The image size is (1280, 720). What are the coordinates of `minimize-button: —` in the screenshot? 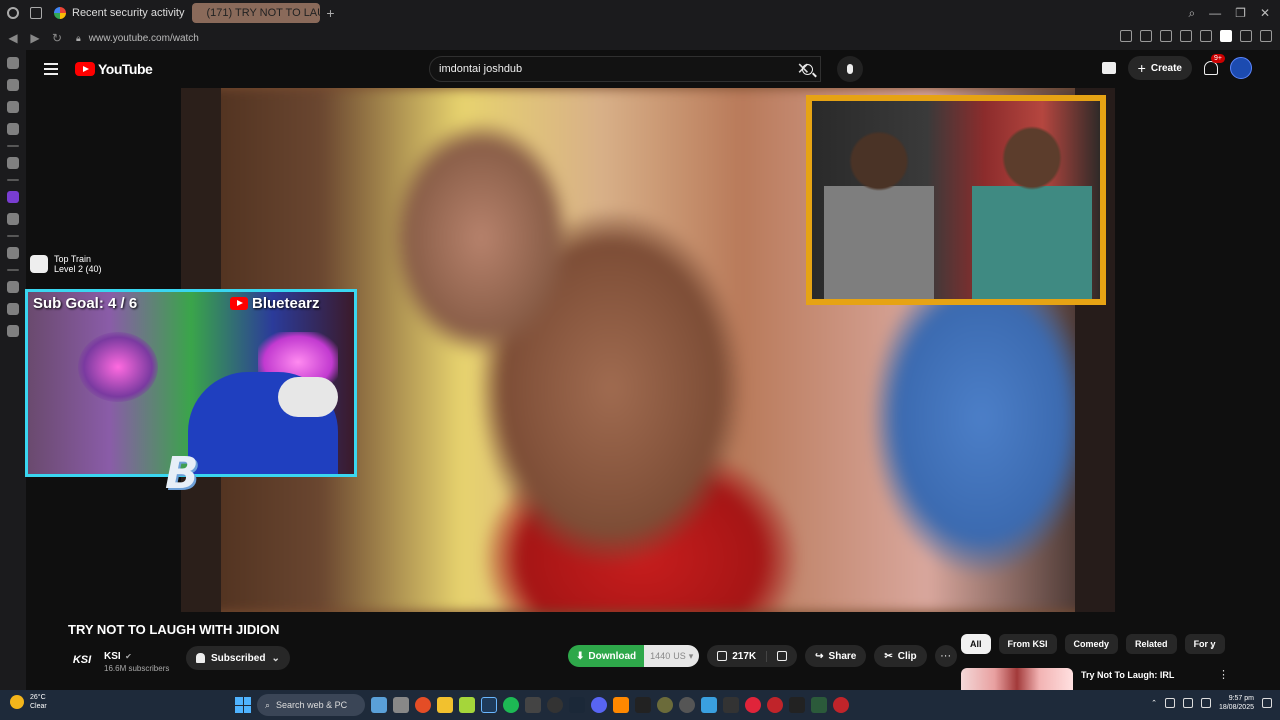 It's located at (1215, 13).